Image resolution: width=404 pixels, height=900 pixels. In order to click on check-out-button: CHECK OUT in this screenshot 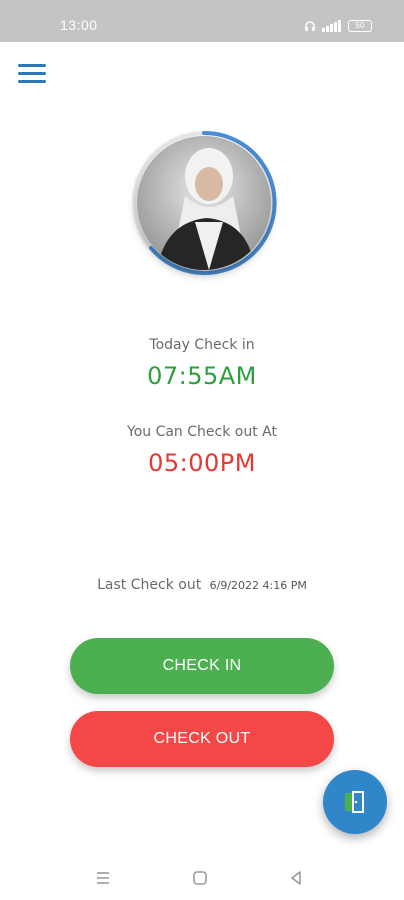, I will do `click(202, 739)`.